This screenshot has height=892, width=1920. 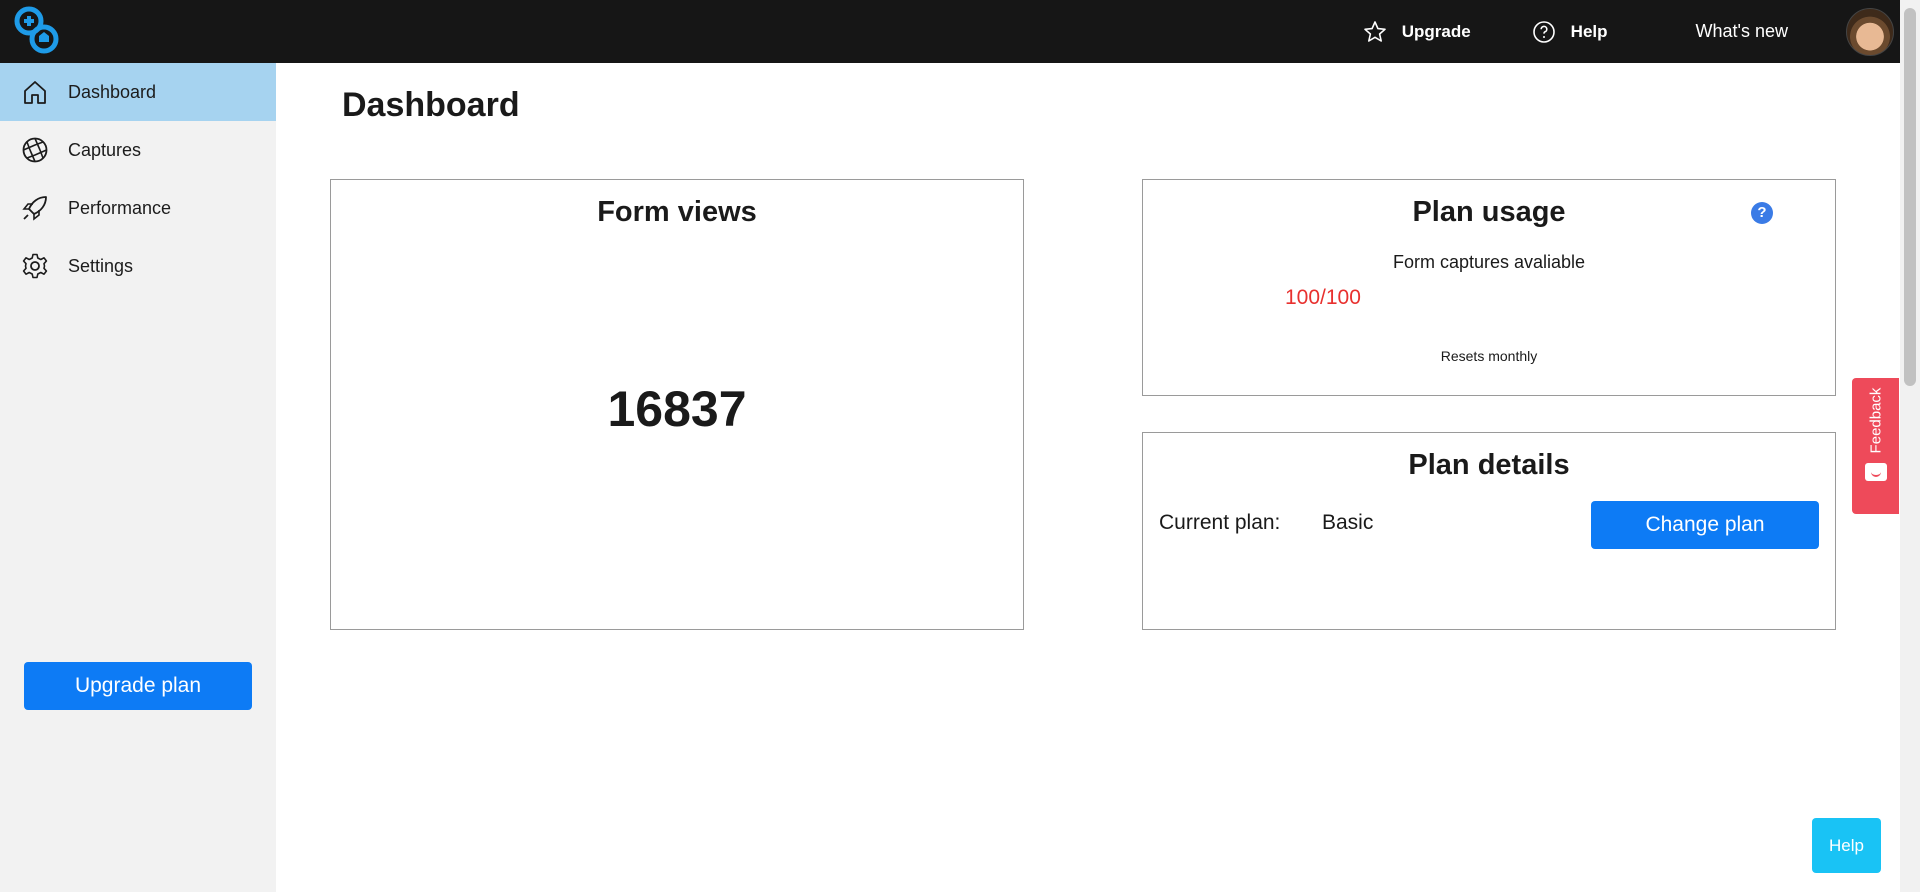 I want to click on change-plan-button: Change plan, so click(x=1705, y=525).